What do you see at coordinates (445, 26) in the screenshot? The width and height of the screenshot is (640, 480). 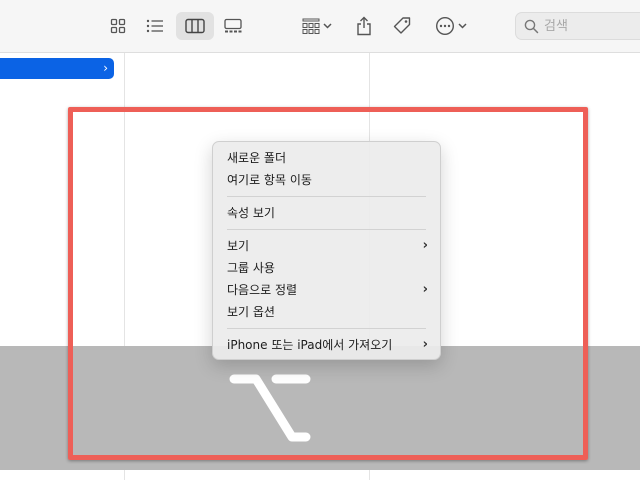 I see `ellipsis-circle-icon` at bounding box center [445, 26].